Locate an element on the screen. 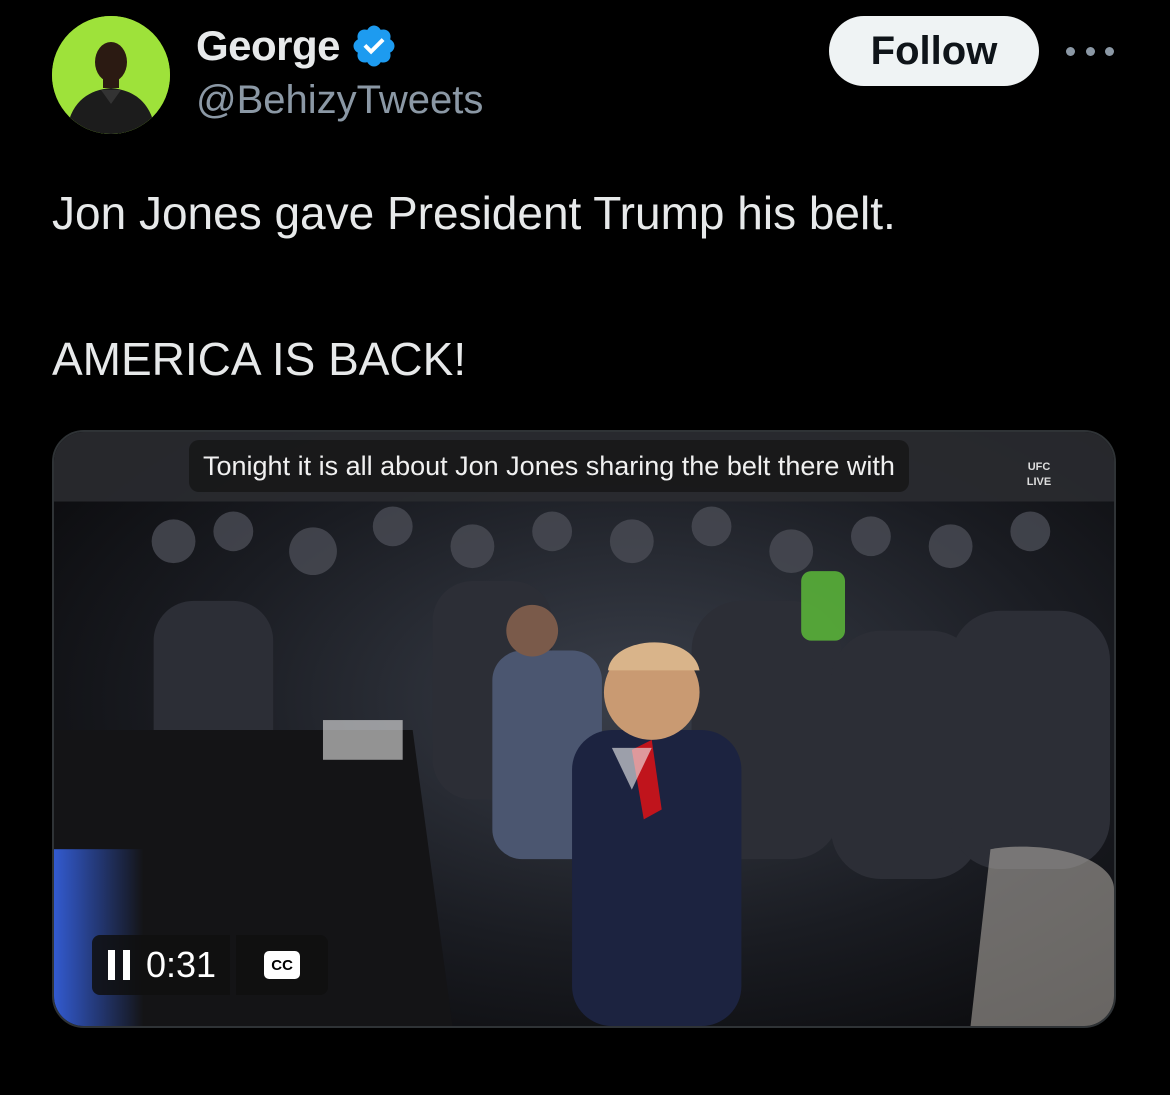  author-avatar is located at coordinates (111, 75).